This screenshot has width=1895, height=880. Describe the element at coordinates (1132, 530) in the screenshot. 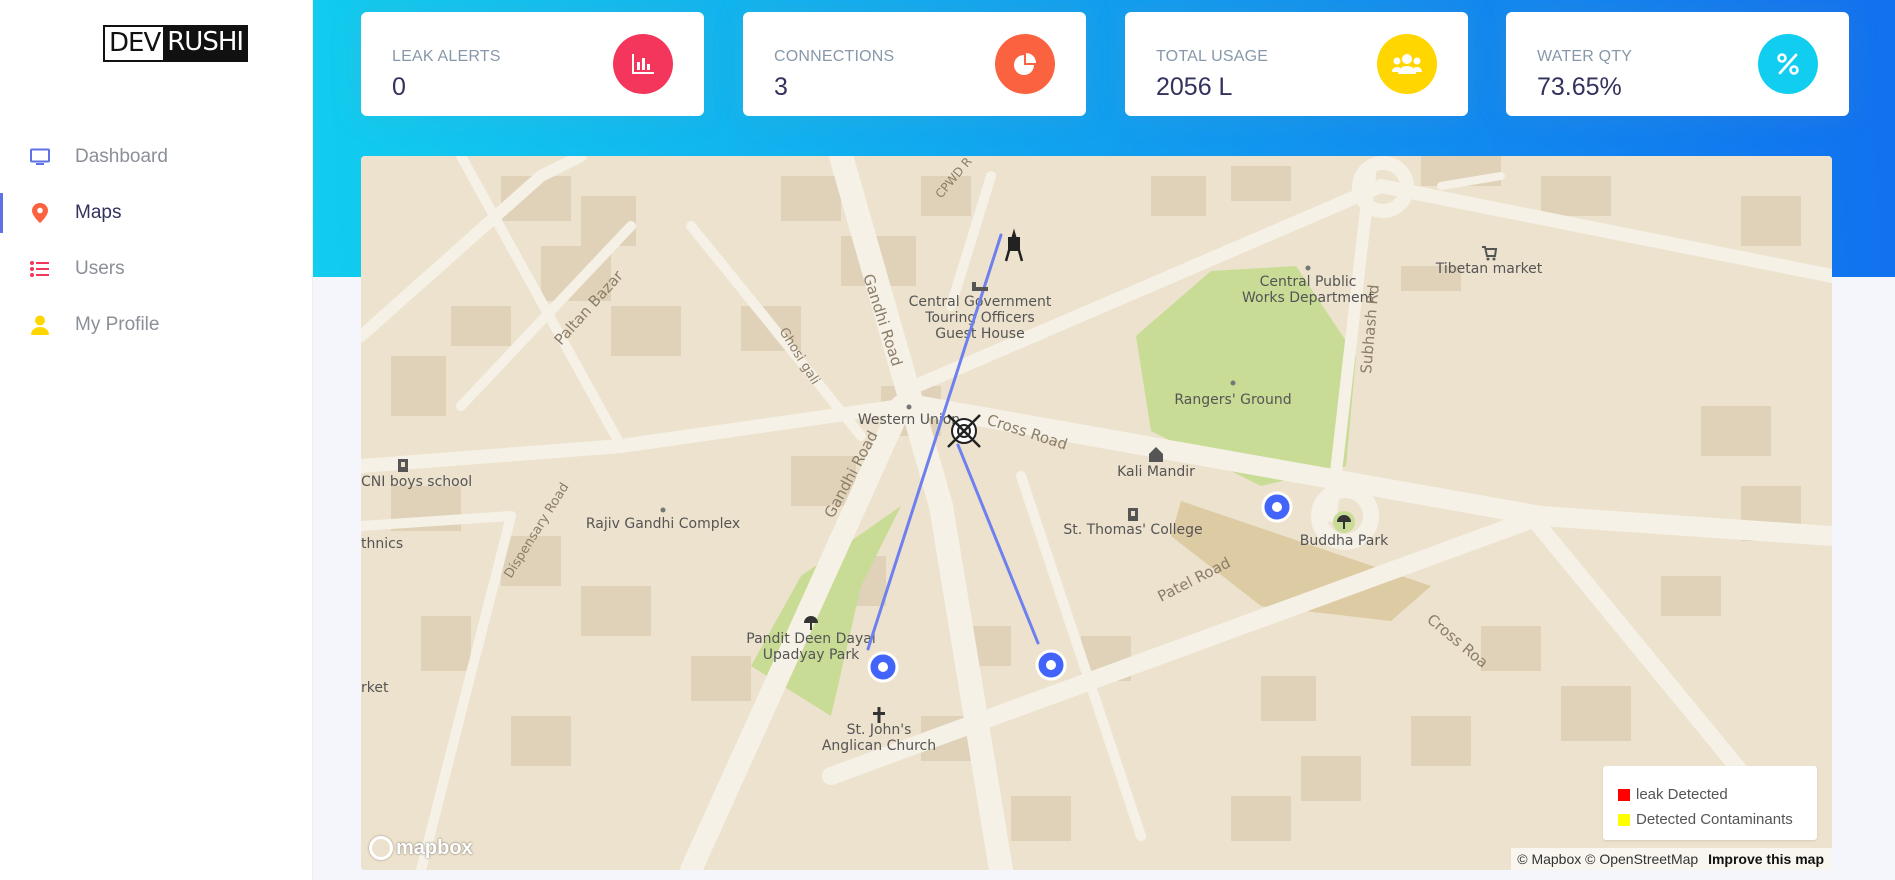

I see `map-label-st-thomas: St. Thomas' College` at that location.